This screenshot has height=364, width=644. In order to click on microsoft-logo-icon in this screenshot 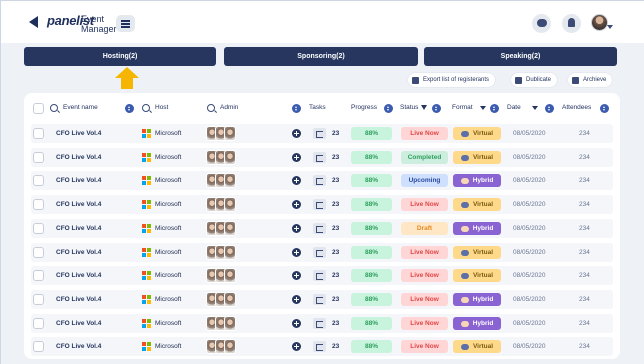, I will do `click(146, 346)`.